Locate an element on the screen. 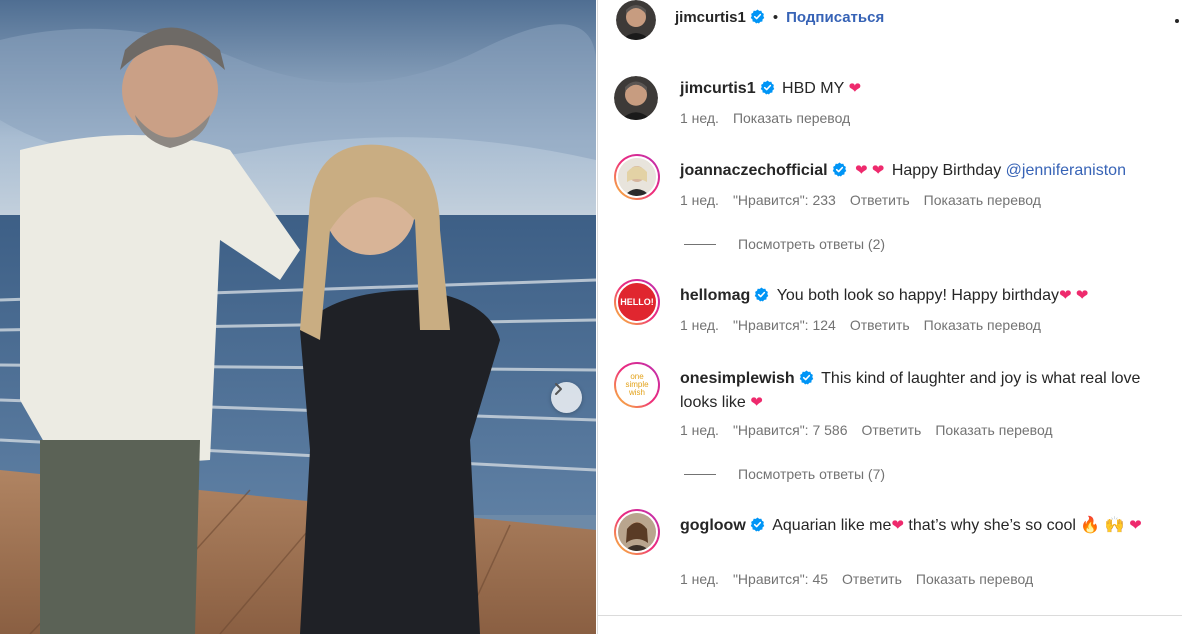  view-replies-button: Посмотреть ответы (2) is located at coordinates (784, 244).